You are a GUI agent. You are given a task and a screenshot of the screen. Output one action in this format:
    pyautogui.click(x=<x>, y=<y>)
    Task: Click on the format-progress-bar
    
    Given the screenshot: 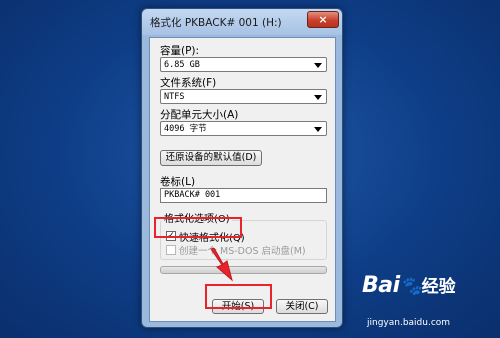 What is the action you would take?
    pyautogui.click(x=243, y=270)
    